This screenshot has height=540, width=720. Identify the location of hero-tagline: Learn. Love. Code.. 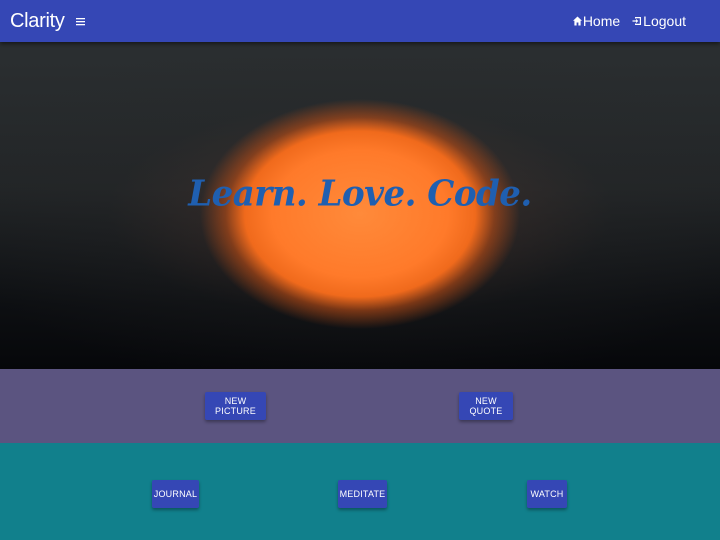
(360, 194).